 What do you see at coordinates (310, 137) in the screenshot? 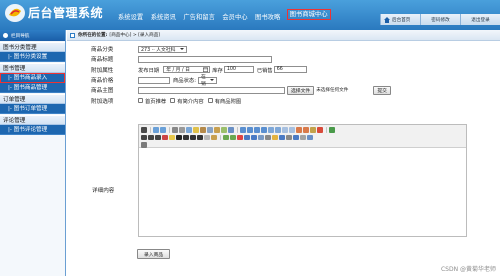
I see `about-icon` at bounding box center [310, 137].